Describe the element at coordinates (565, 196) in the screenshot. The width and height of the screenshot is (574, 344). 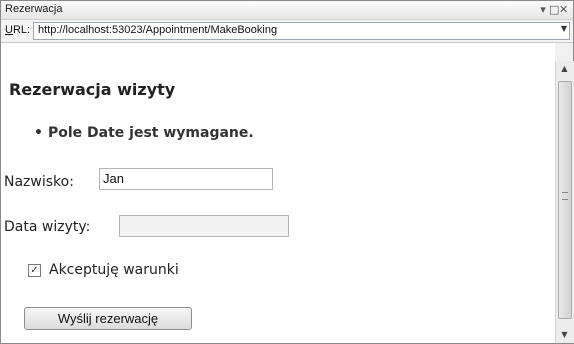
I see `grip-icon` at that location.